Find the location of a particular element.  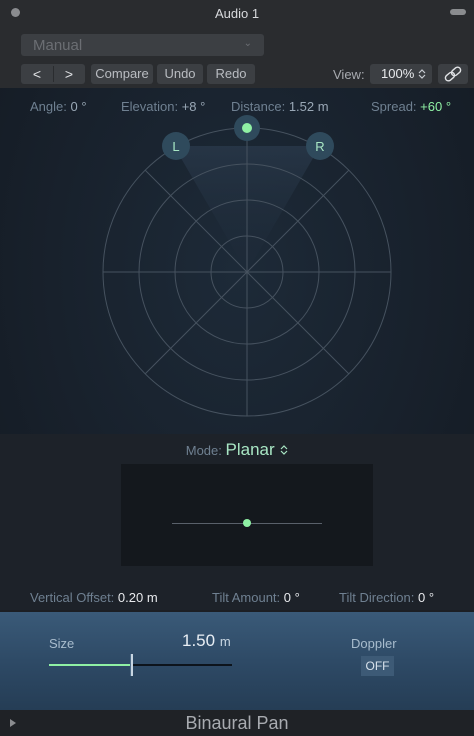

size-slider is located at coordinates (140, 665).